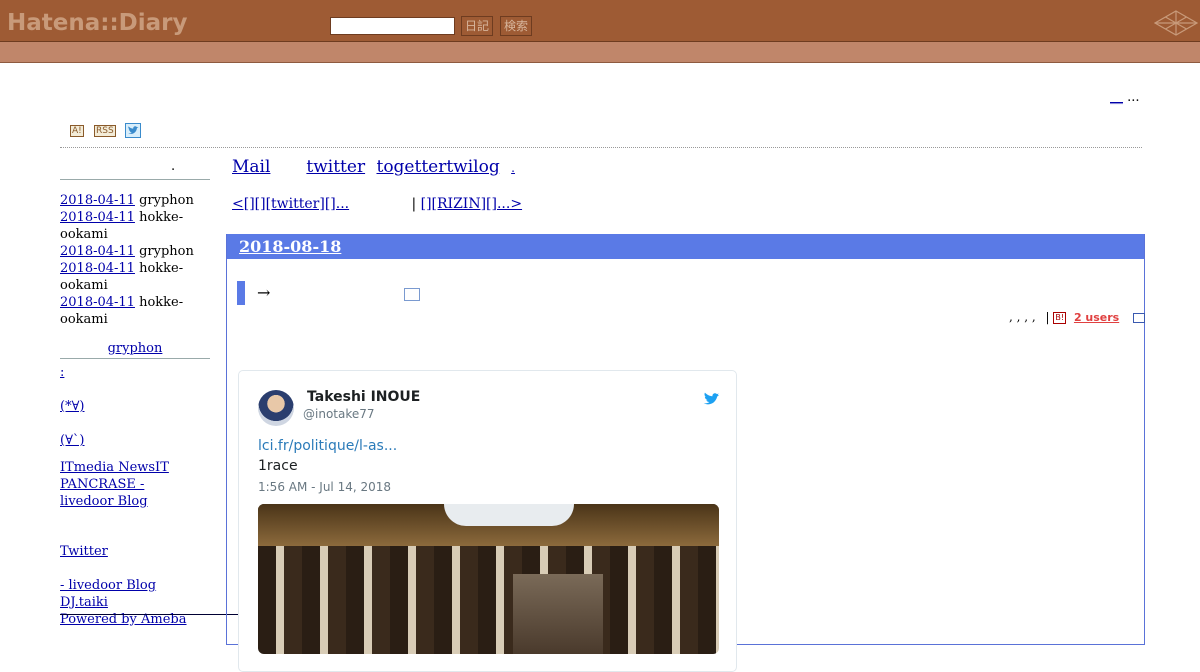 Image resolution: width=1200 pixels, height=672 pixels. Describe the element at coordinates (264, 292) in the screenshot. I see `section-title: →` at that location.